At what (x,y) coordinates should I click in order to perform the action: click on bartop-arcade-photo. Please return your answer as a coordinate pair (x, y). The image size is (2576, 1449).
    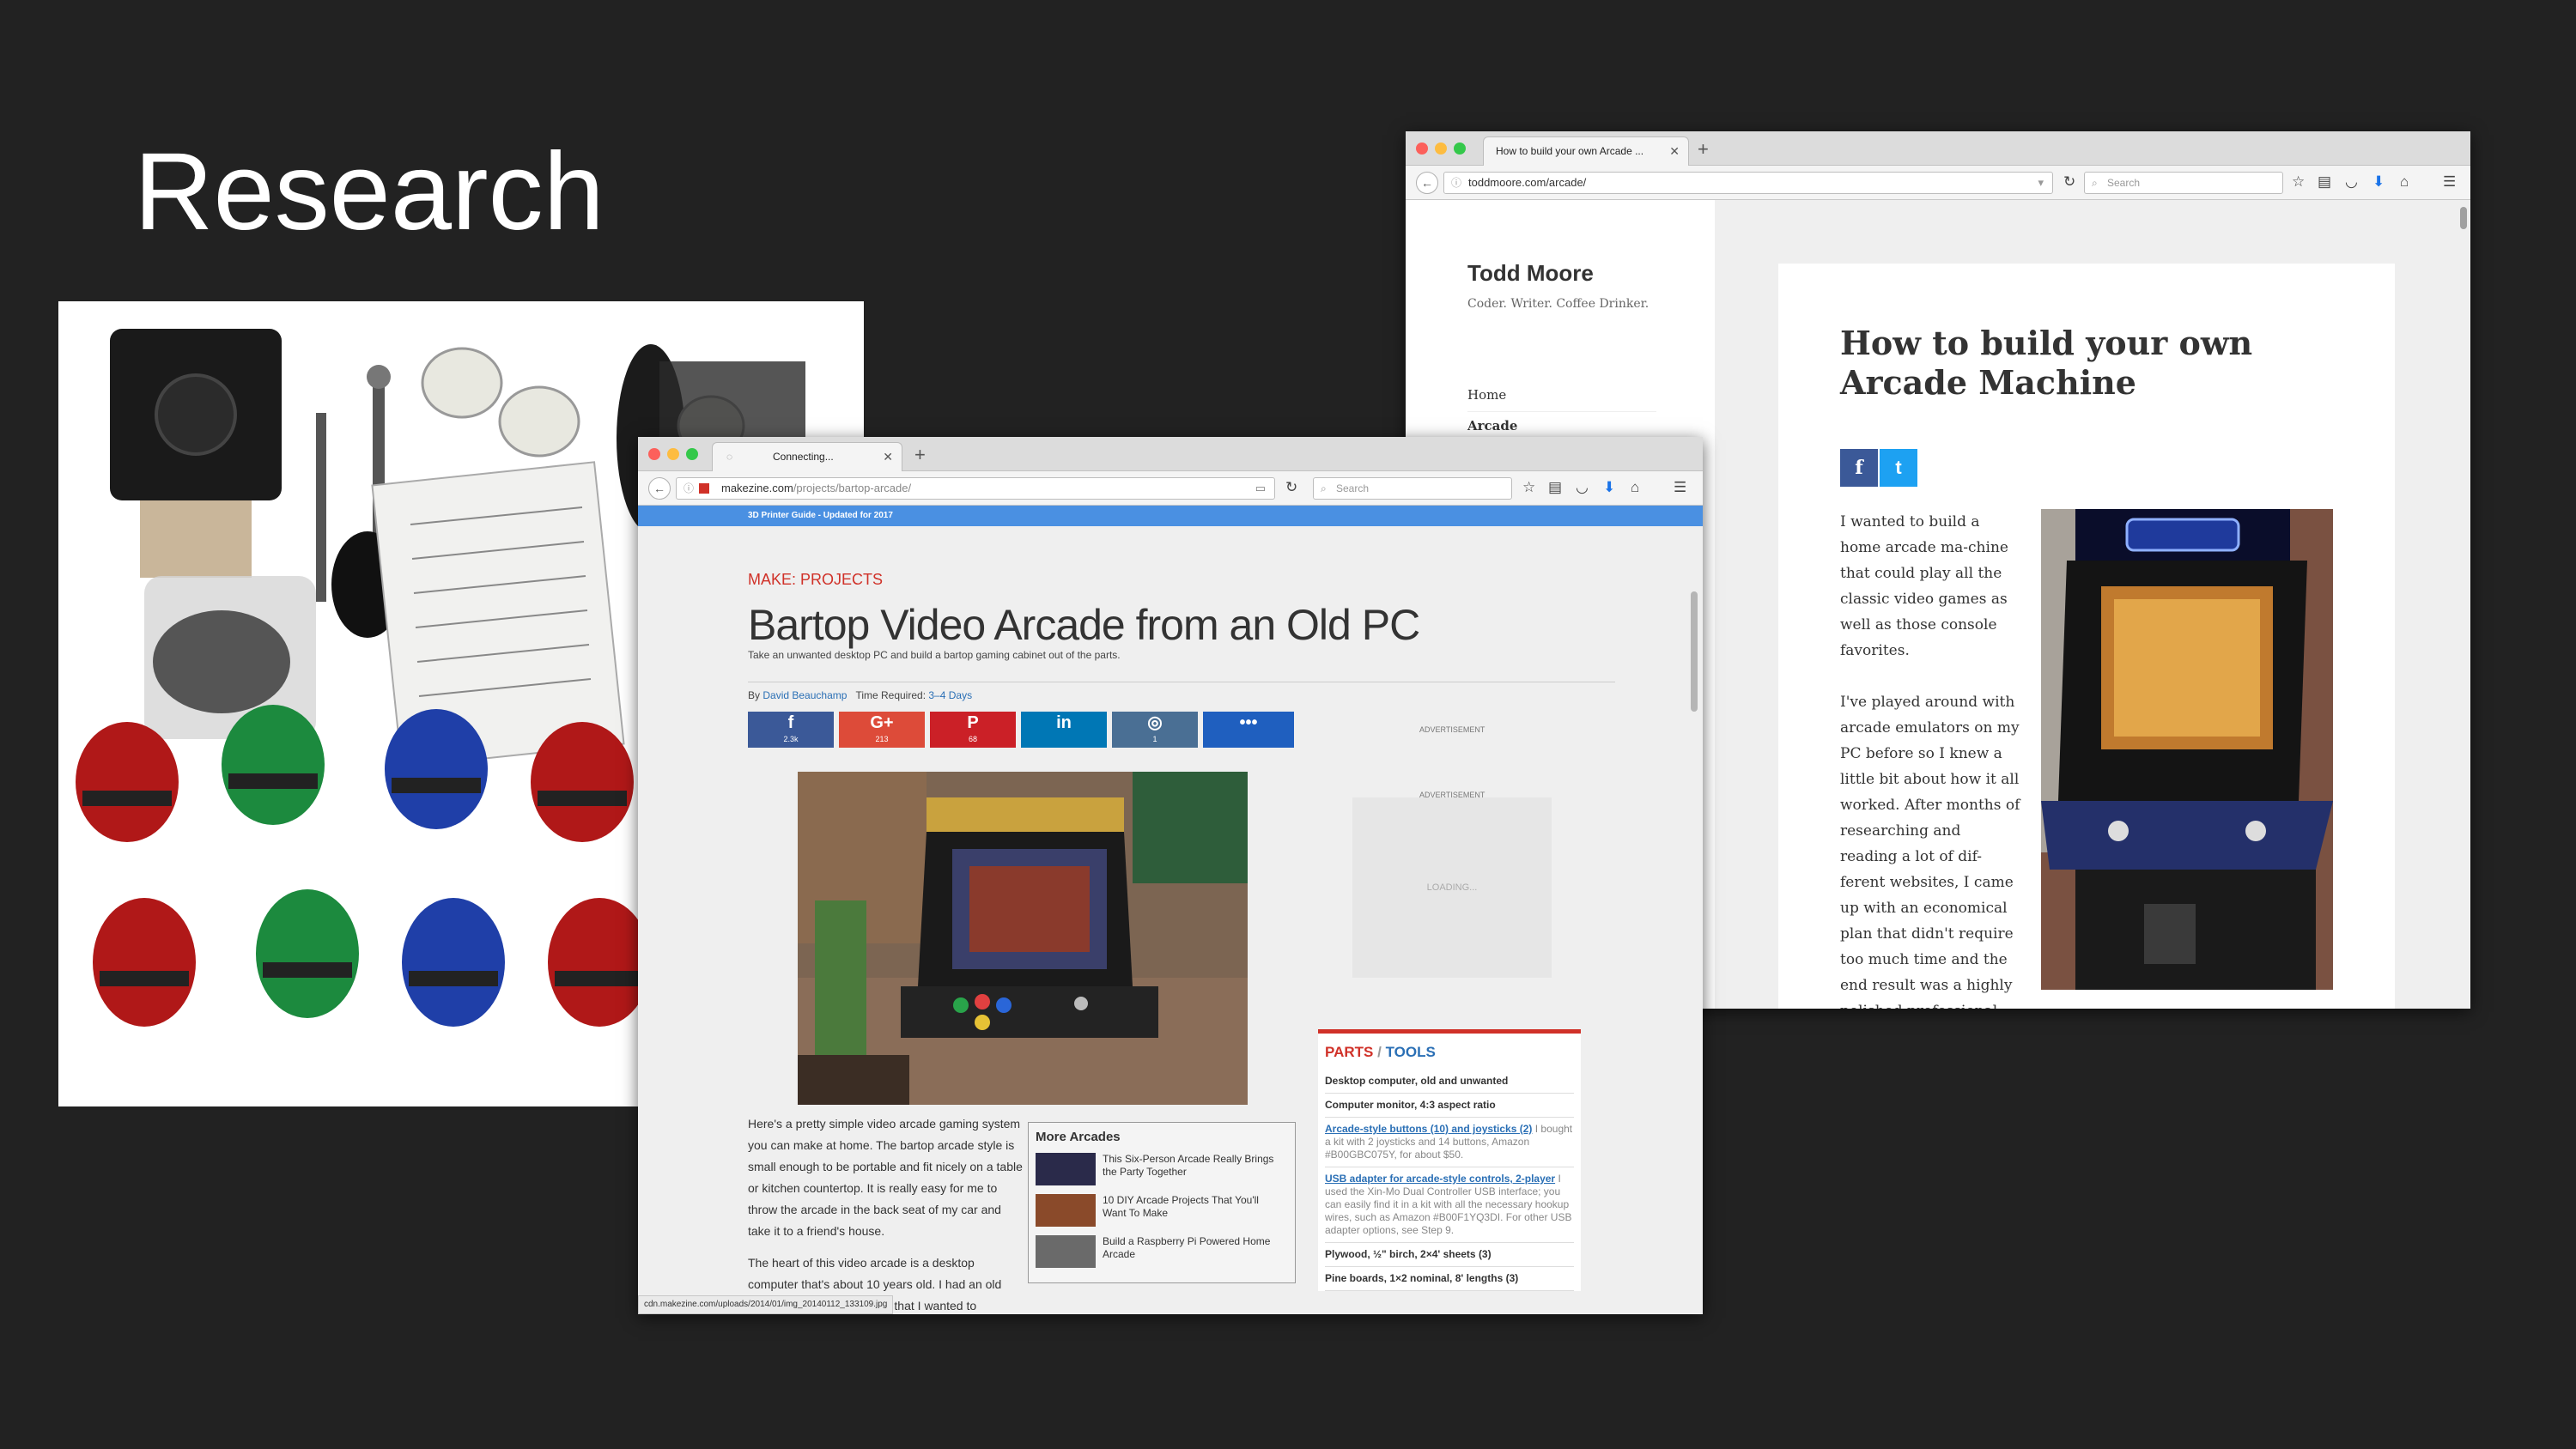
    Looking at the image, I should click on (1023, 939).